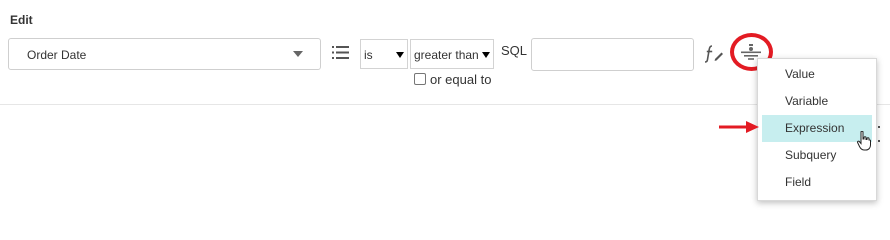 Image resolution: width=890 pixels, height=240 pixels. What do you see at coordinates (340, 52) in the screenshot?
I see `list-icon` at bounding box center [340, 52].